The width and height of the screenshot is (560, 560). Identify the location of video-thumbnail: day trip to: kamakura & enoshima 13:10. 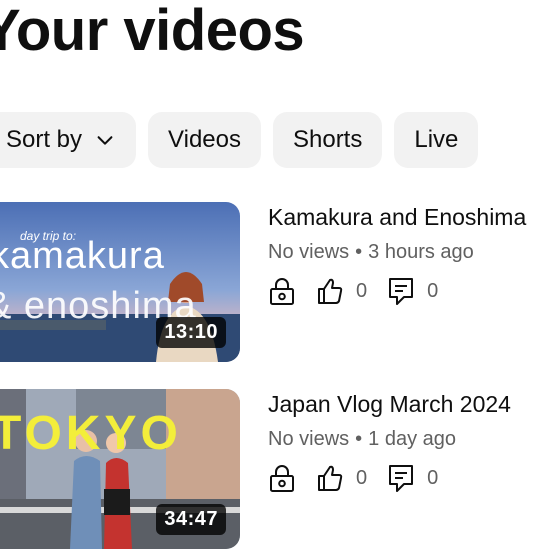
(120, 282).